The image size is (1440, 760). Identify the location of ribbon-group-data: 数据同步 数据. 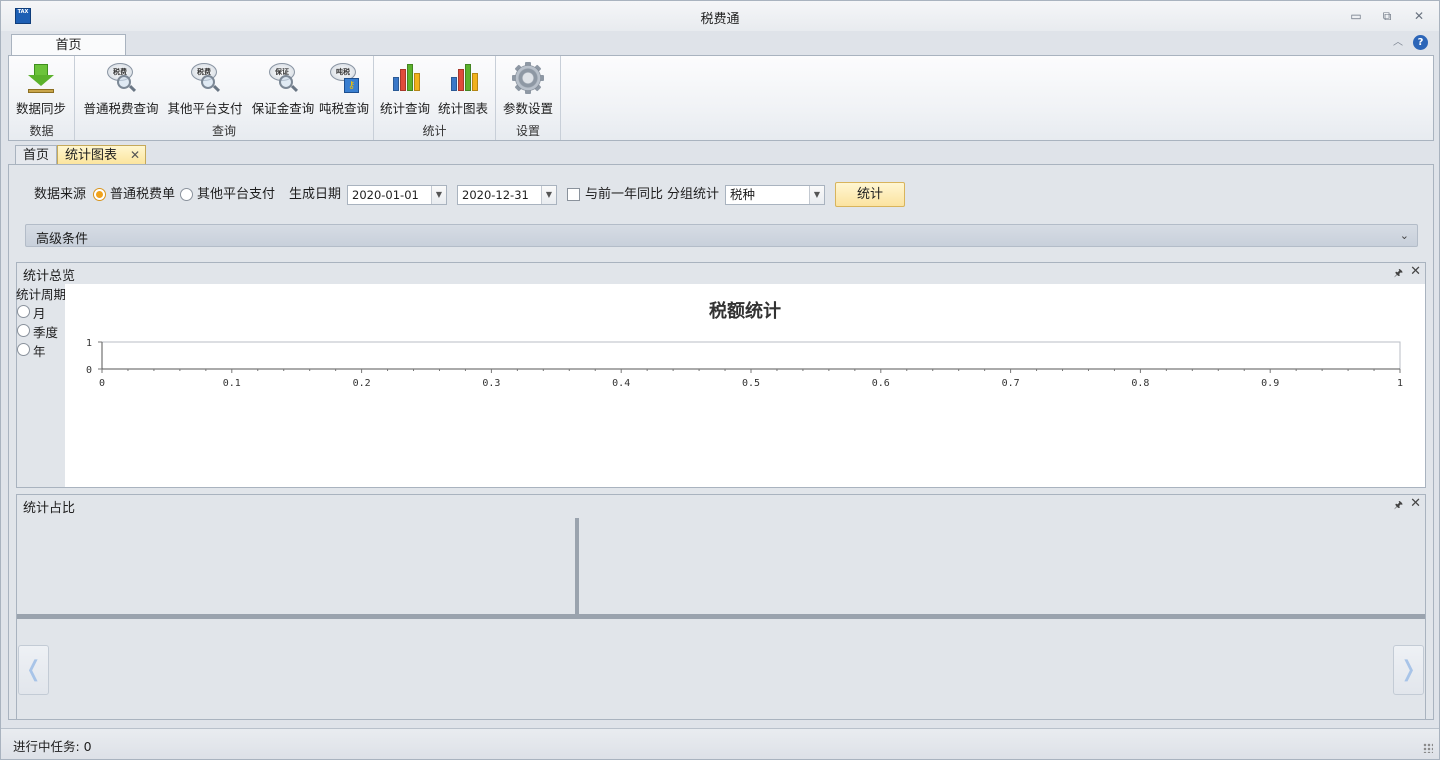
(42, 98).